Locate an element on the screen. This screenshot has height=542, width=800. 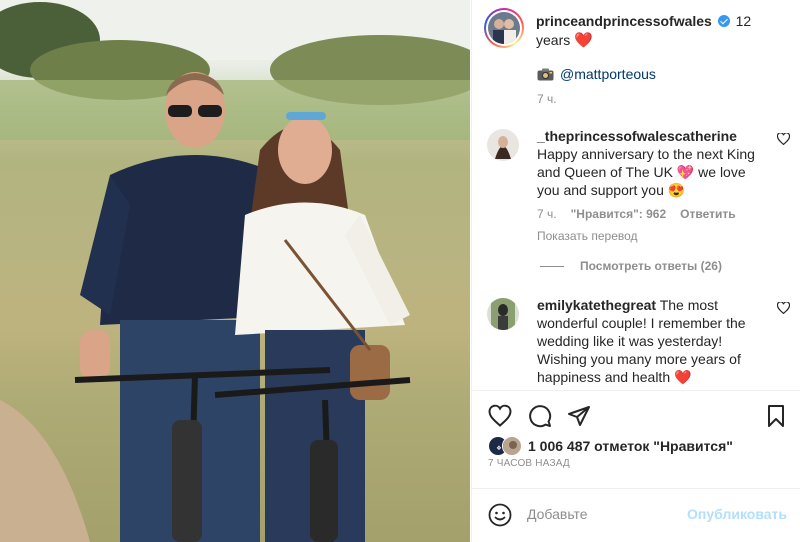
comment-meta: 7 ч. "Нравится": 962 Ответить is located at coordinates (654, 214).